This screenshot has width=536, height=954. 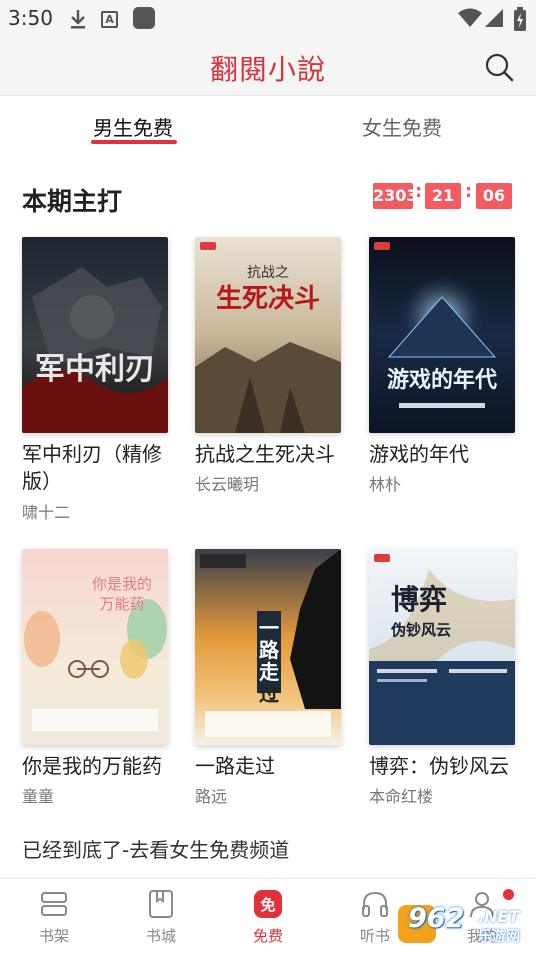 I want to click on svg-text: 免, so click(x=267, y=905).